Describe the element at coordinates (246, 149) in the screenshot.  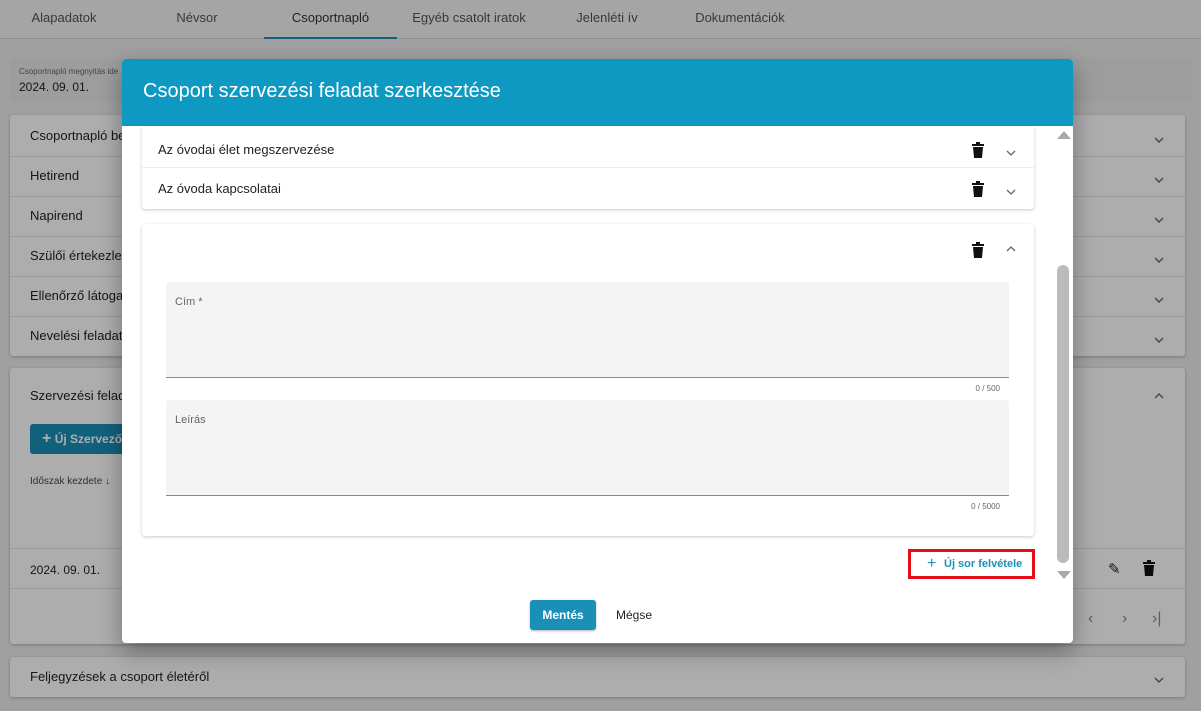
I see `list-item-label: Az óvodai élet megszervezése` at that location.